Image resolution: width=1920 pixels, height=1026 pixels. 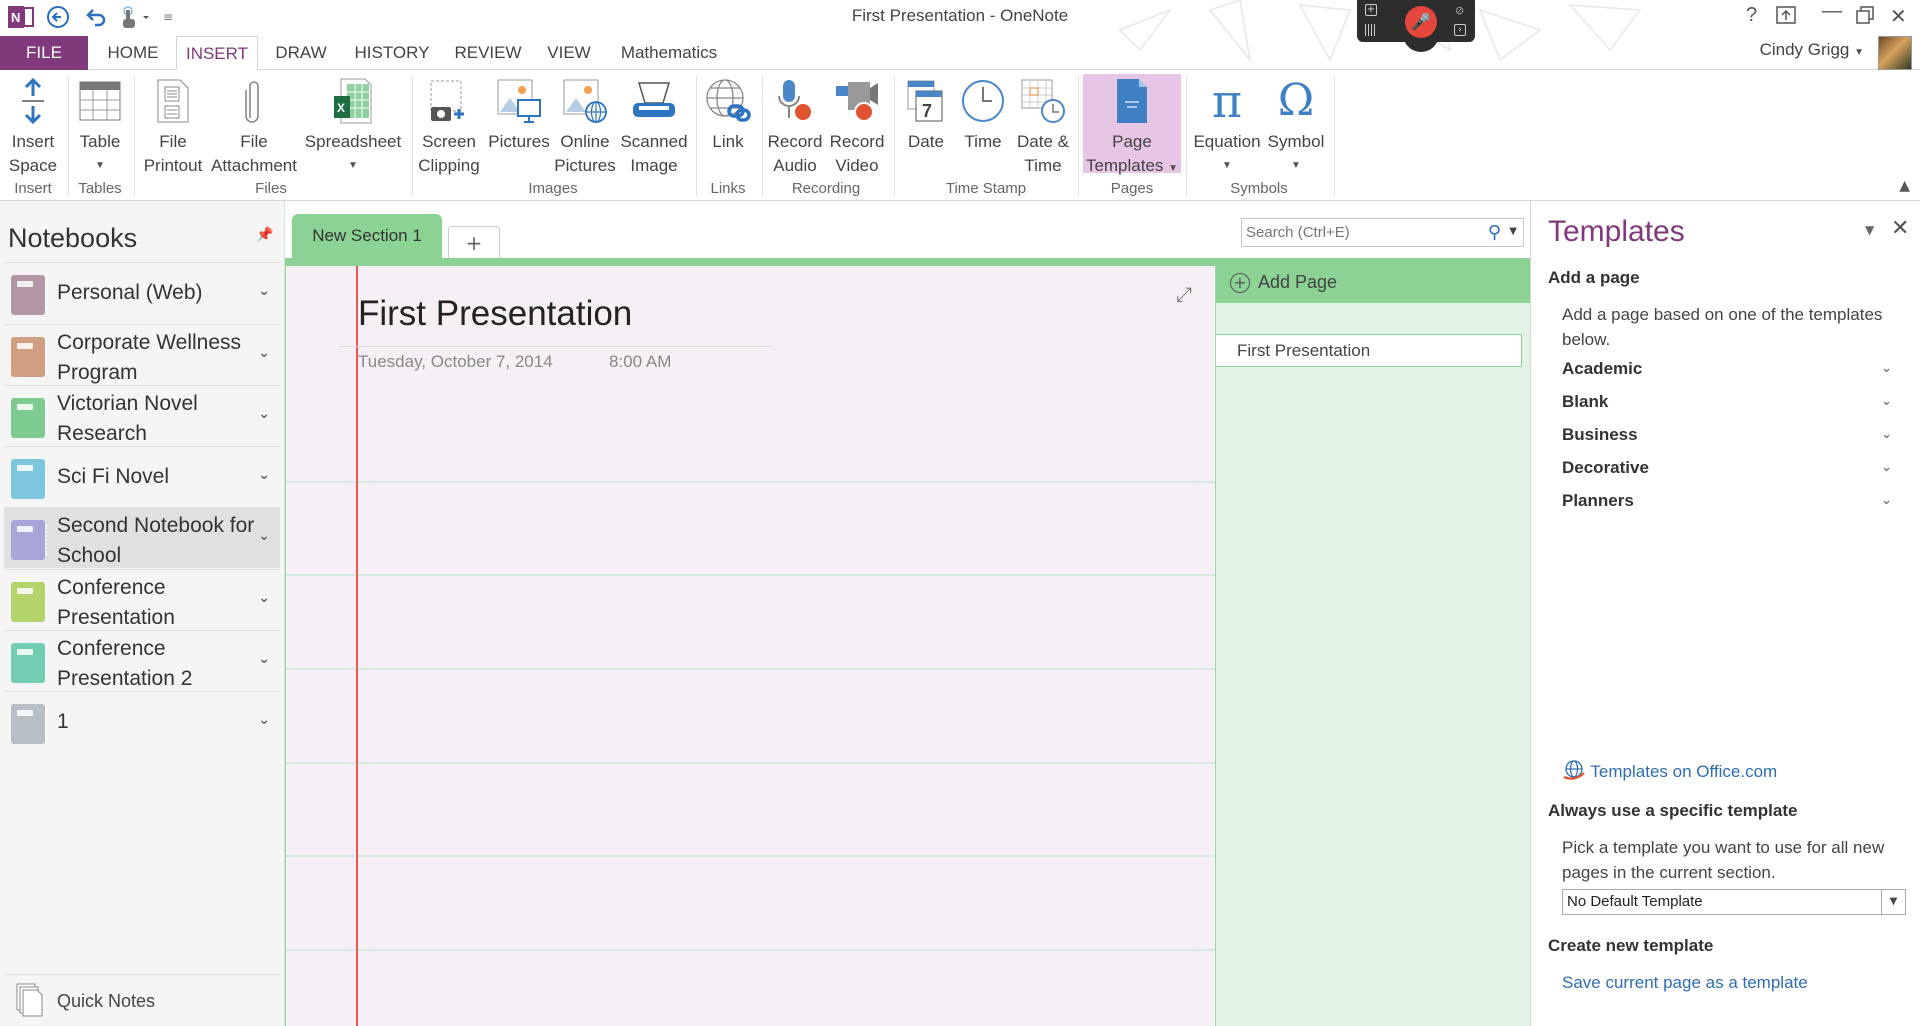 What do you see at coordinates (1895, 53) in the screenshot?
I see `avatar` at bounding box center [1895, 53].